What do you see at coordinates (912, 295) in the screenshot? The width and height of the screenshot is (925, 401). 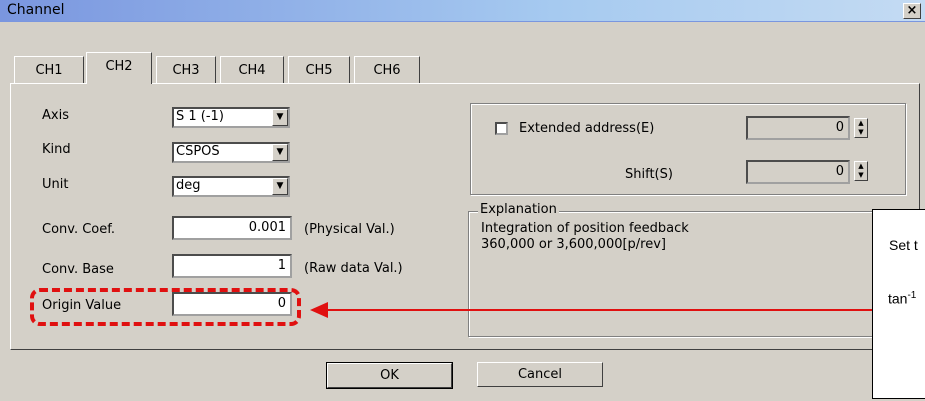 I see `callout-superscript: -1` at bounding box center [912, 295].